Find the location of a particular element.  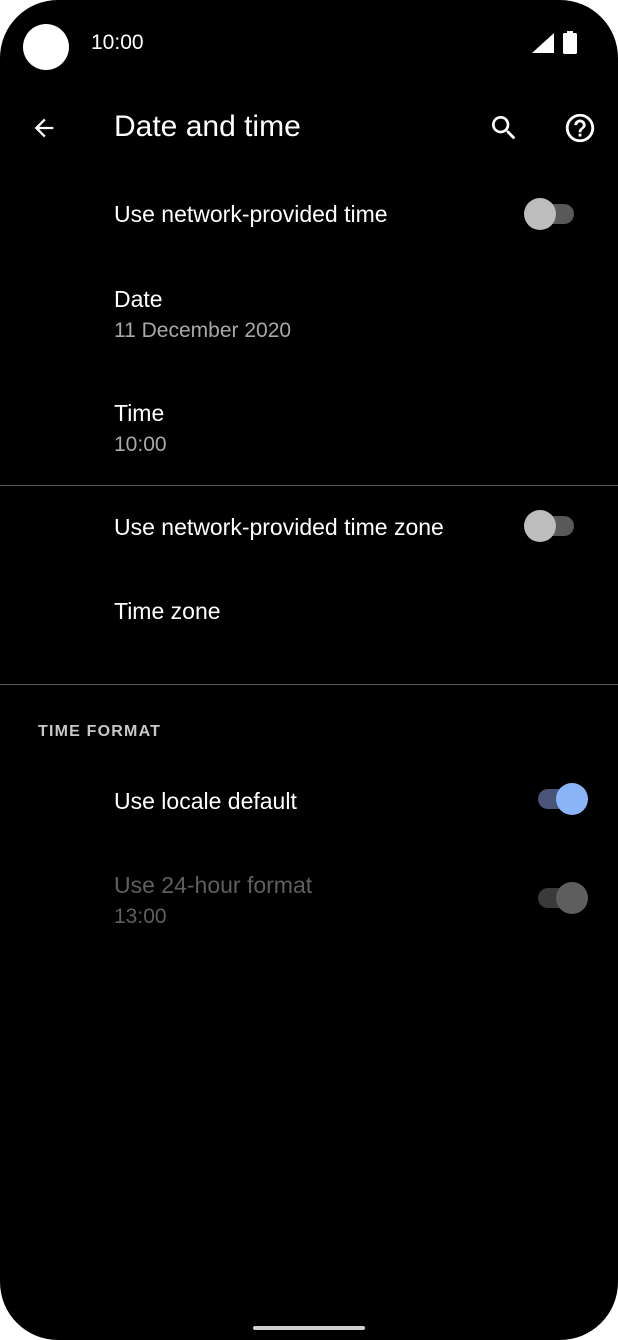

home-indicator is located at coordinates (309, 1328).